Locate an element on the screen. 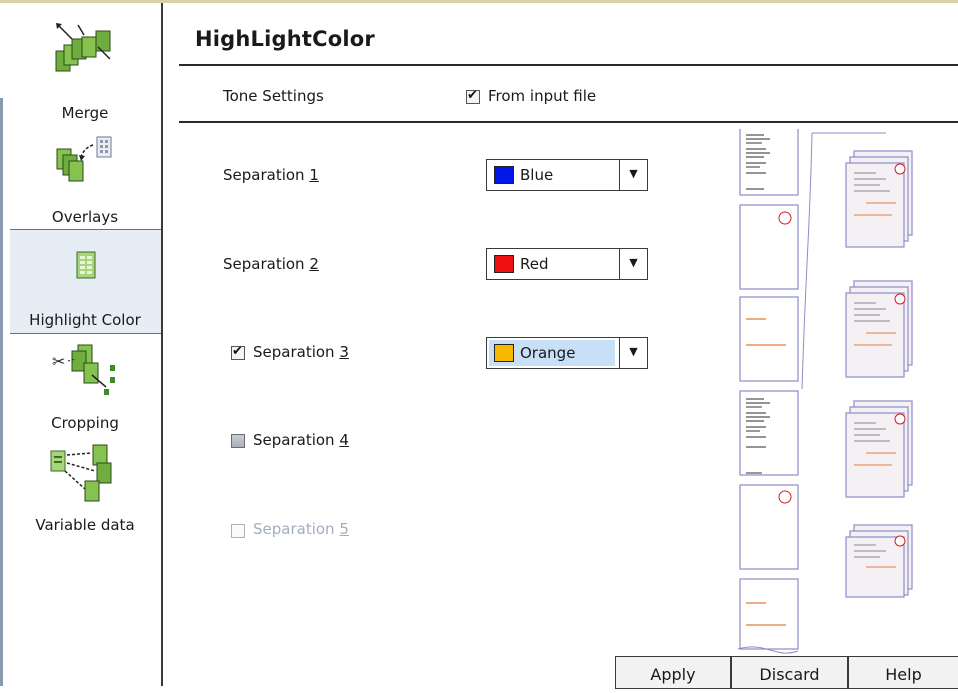 The image size is (958, 693). discard-button: Discard is located at coordinates (789, 672).